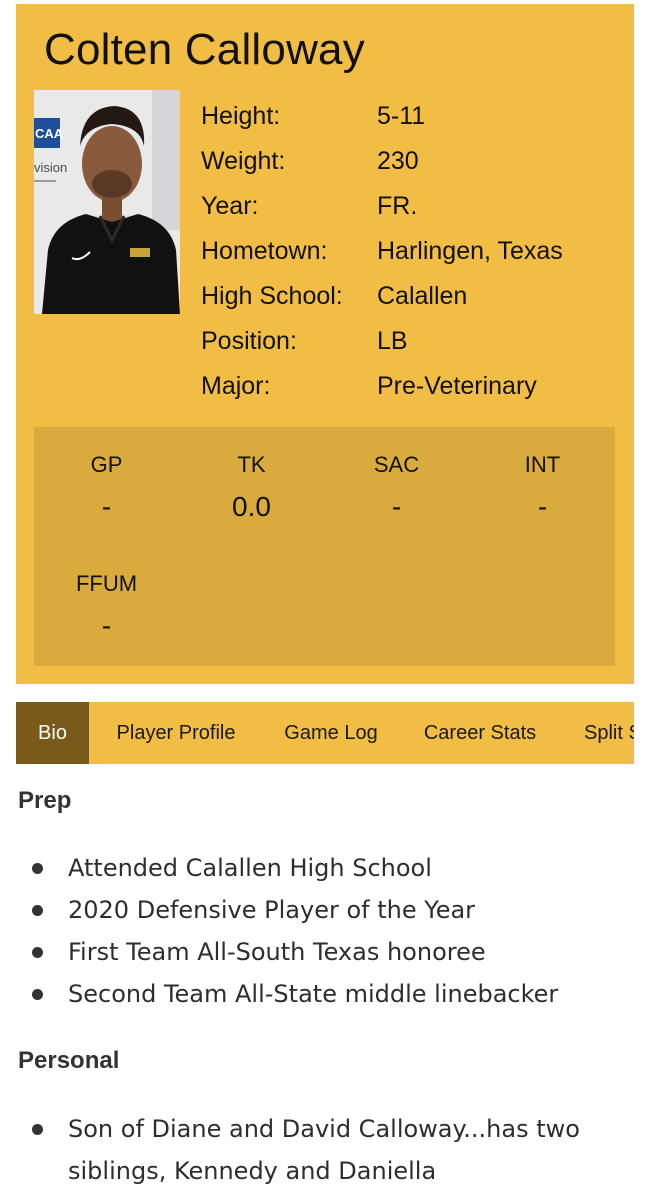 The image size is (650, 1200). I want to click on info-value: FR., so click(397, 206).